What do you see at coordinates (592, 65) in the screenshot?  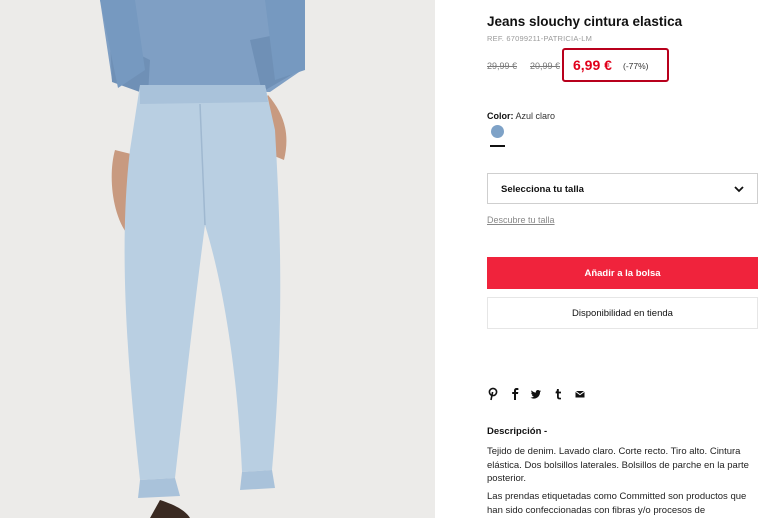 I see `current-price: 6,99 €` at bounding box center [592, 65].